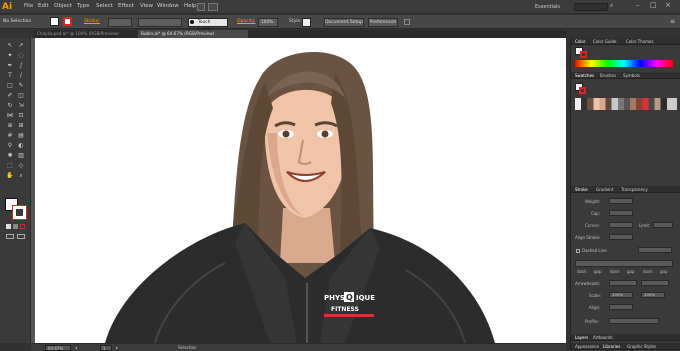  Describe the element at coordinates (583, 54) in the screenshot. I see `color-stroke-icon` at that location.